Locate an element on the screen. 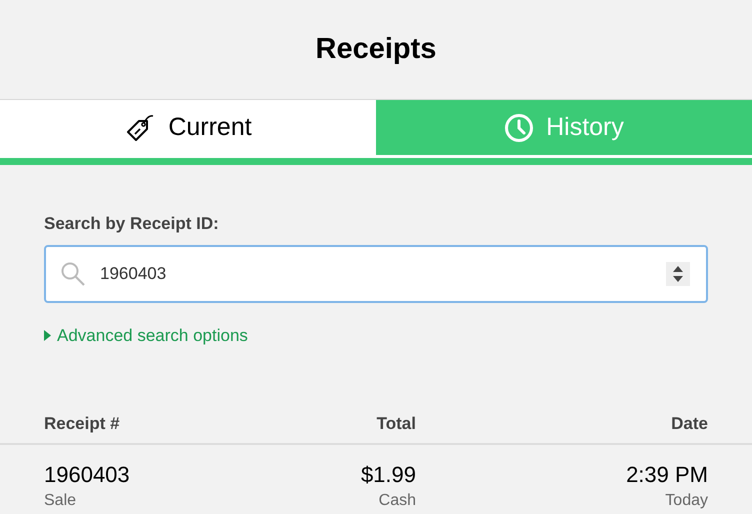 The width and height of the screenshot is (752, 514). tab: Current is located at coordinates (188, 127).